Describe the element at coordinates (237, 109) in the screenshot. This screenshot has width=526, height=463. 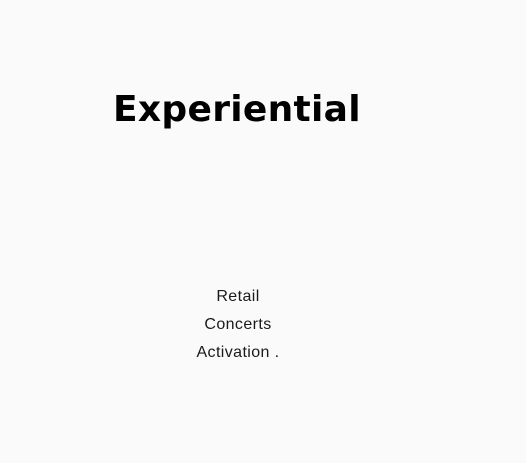
I see `section-title: Experiential` at that location.